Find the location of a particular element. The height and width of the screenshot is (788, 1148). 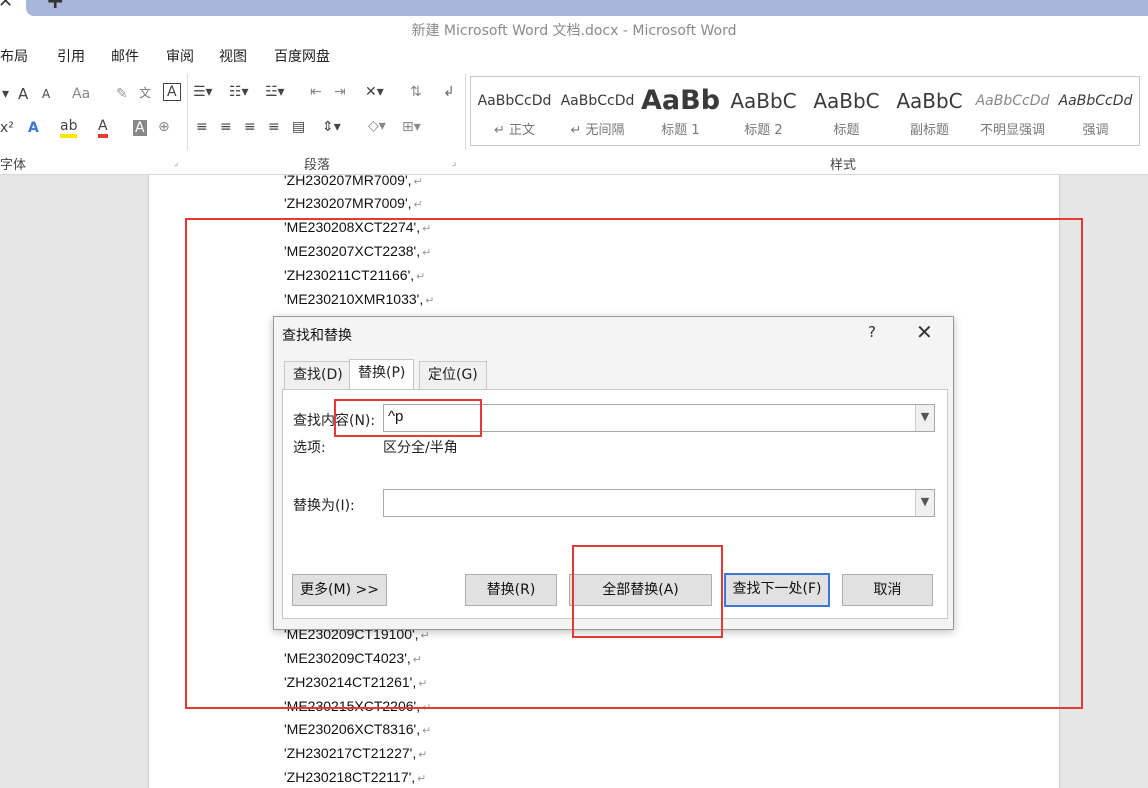

tab-references: 引用 is located at coordinates (71, 56).